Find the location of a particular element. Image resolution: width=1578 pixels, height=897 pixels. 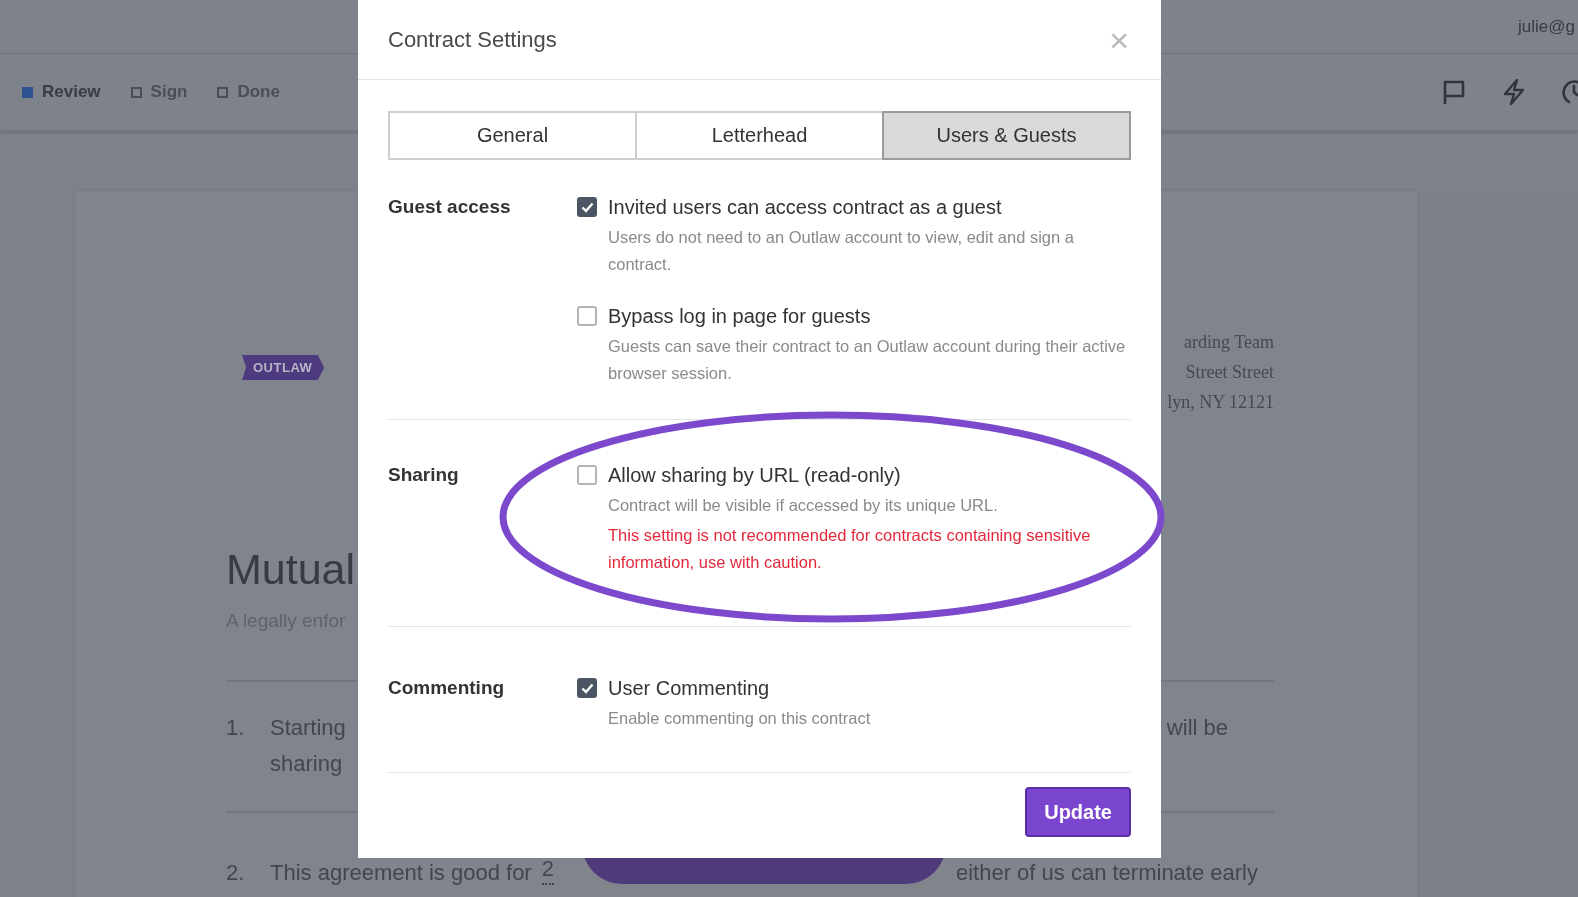

option-description: Contract will be visible if accessed by its unique URL. is located at coordinates (803, 505).